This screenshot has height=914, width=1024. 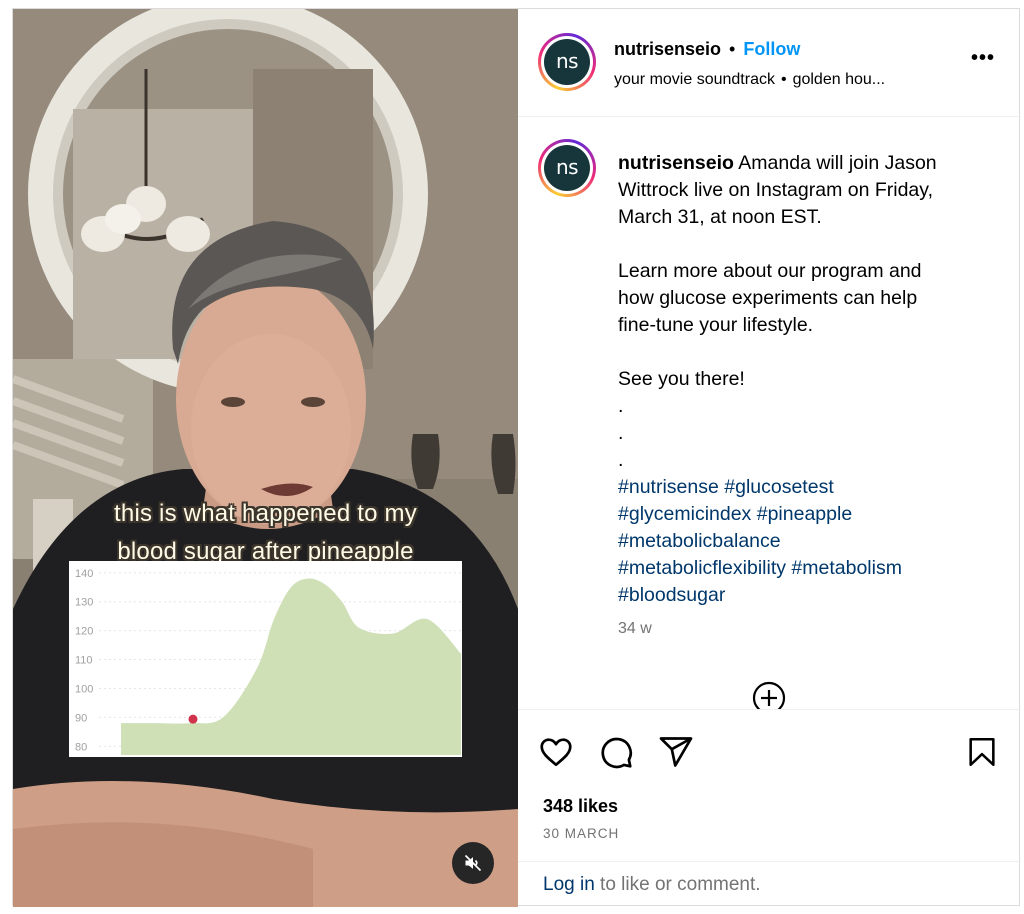 I want to click on profile-avatar: ns, so click(x=567, y=62).